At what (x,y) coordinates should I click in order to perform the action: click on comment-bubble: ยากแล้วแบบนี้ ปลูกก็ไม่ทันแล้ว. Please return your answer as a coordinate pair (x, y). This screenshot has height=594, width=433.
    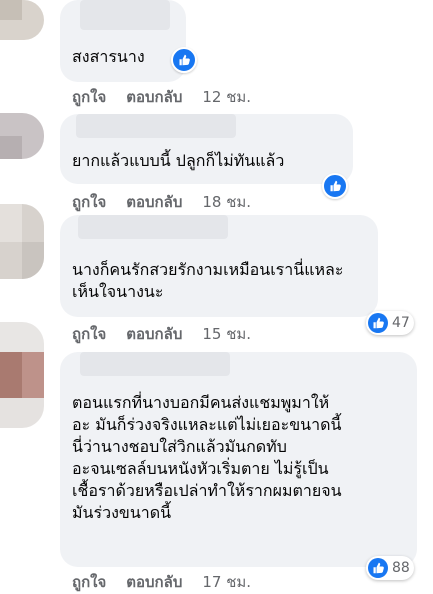
    Looking at the image, I should click on (206, 149).